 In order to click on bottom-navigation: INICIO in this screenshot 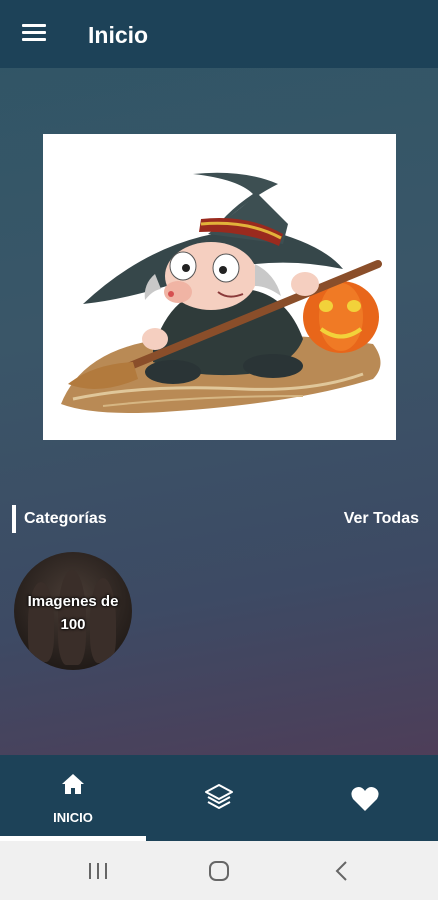, I will do `click(219, 798)`.